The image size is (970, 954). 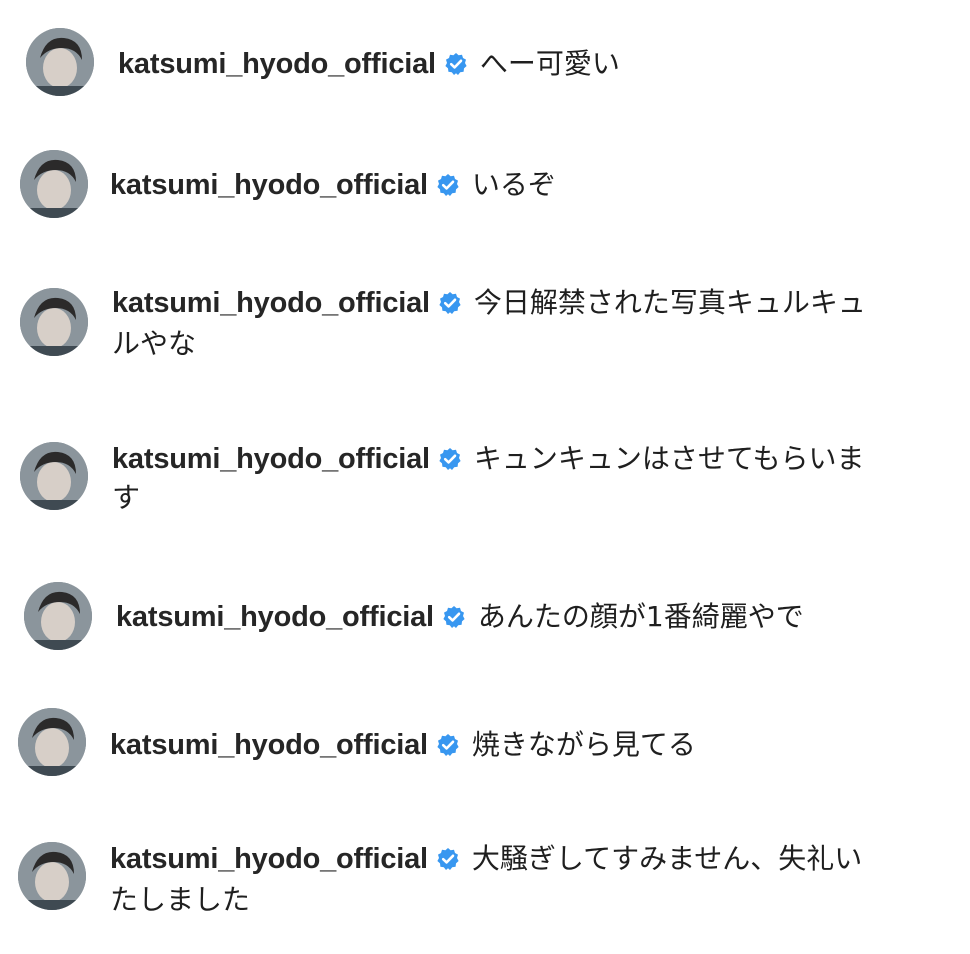 I want to click on comment-text: 今日解禁された写真キュルキュ, so click(x=669, y=302).